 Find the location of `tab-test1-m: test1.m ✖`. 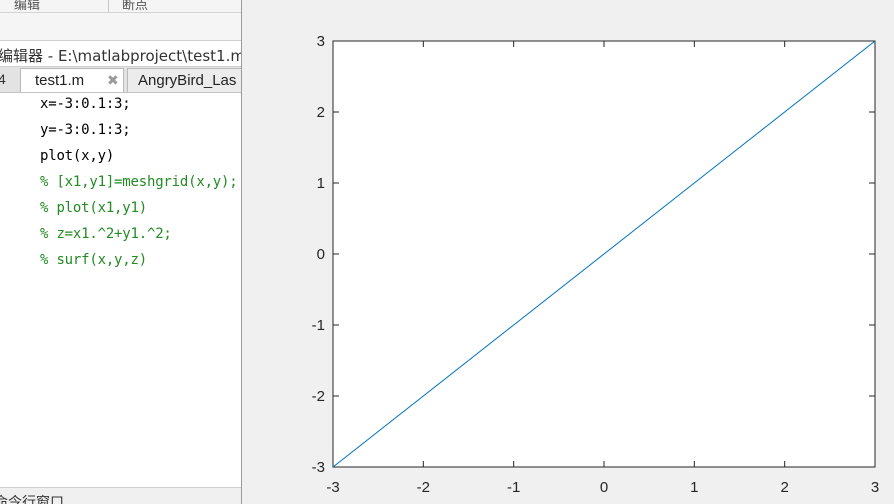

tab-test1-m: test1.m ✖ is located at coordinates (72, 80).